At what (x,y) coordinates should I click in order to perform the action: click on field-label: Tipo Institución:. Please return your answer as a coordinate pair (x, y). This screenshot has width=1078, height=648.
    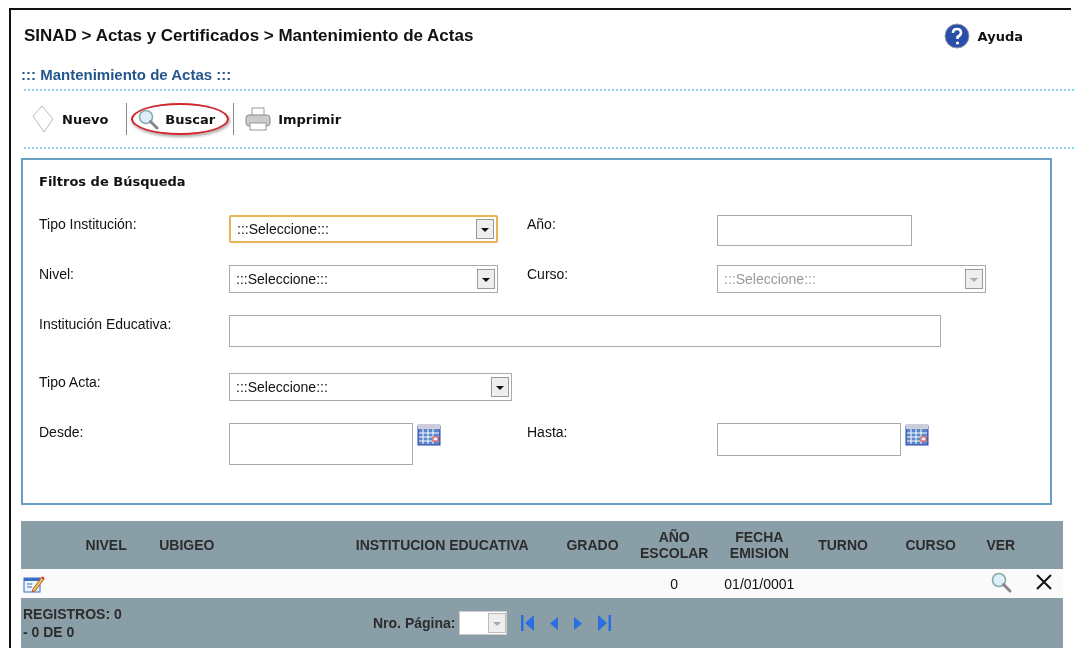
    Looking at the image, I should click on (88, 223).